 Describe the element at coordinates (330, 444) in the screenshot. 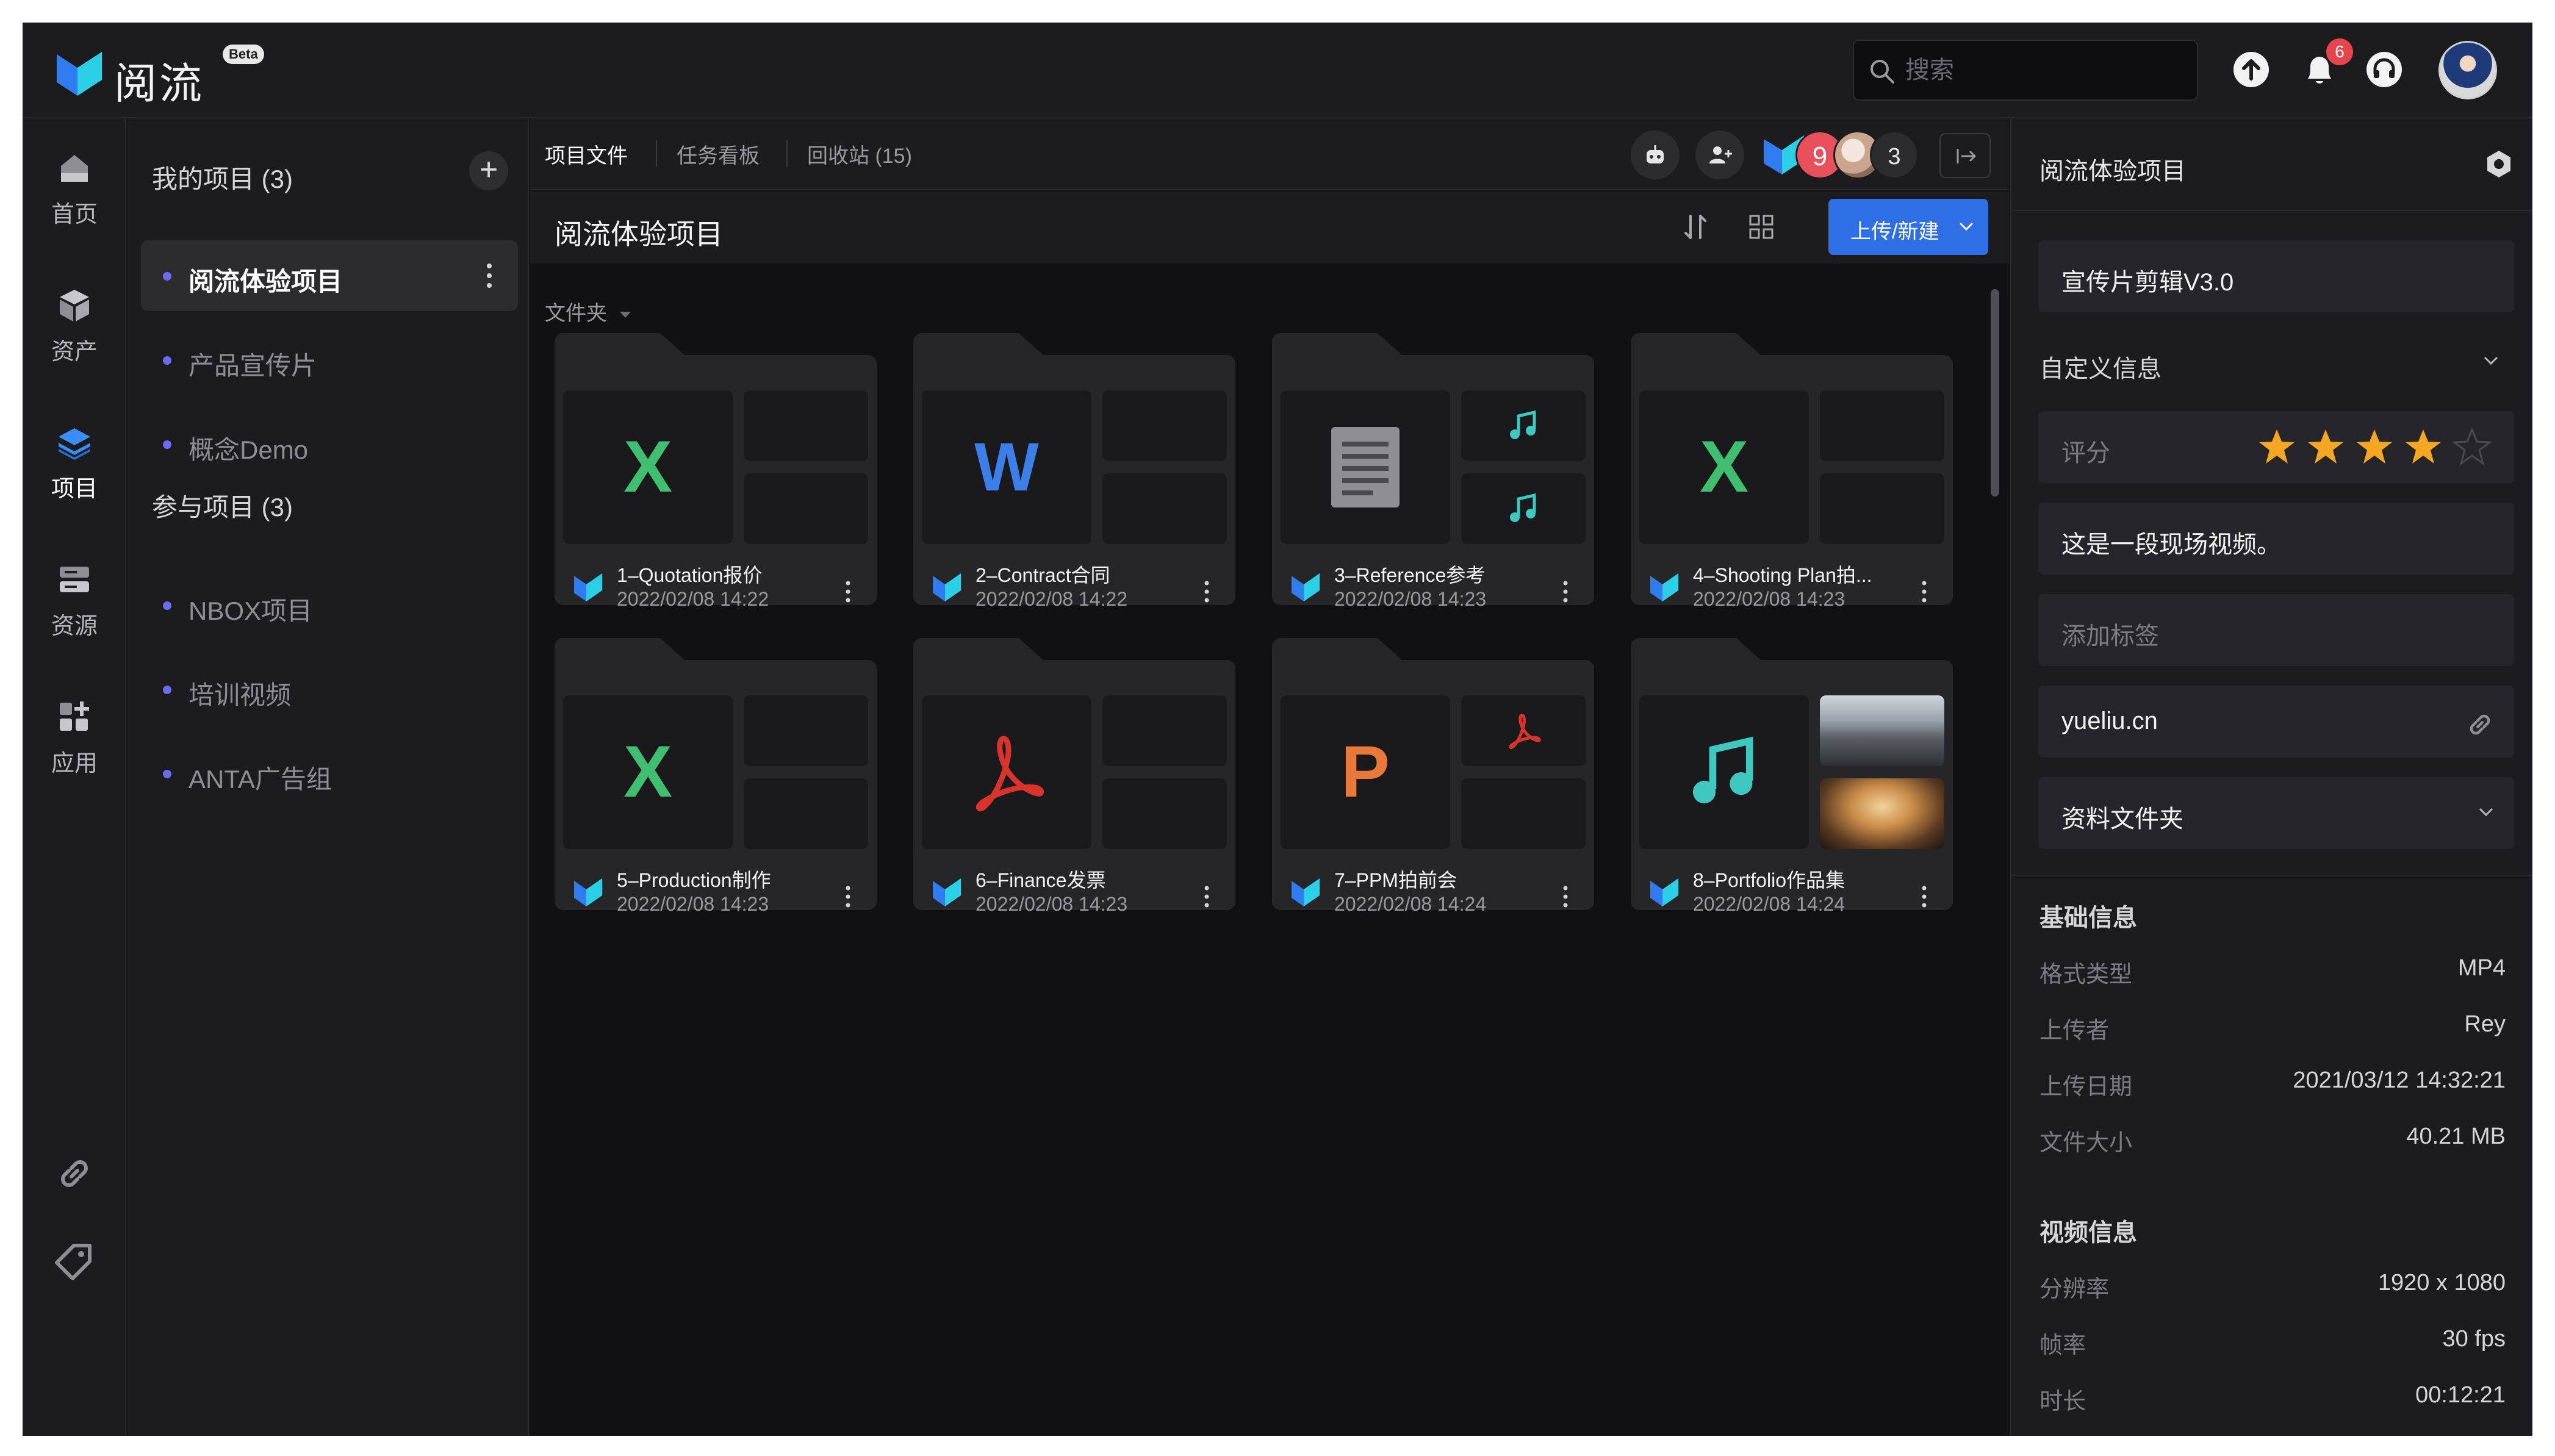

I see `project-item: 概念Demo` at that location.